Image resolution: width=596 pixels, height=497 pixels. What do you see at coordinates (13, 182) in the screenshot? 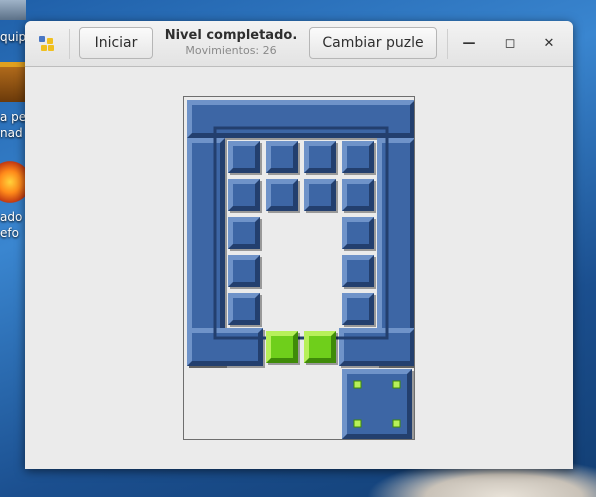
I see `firefox-icon` at bounding box center [13, 182].